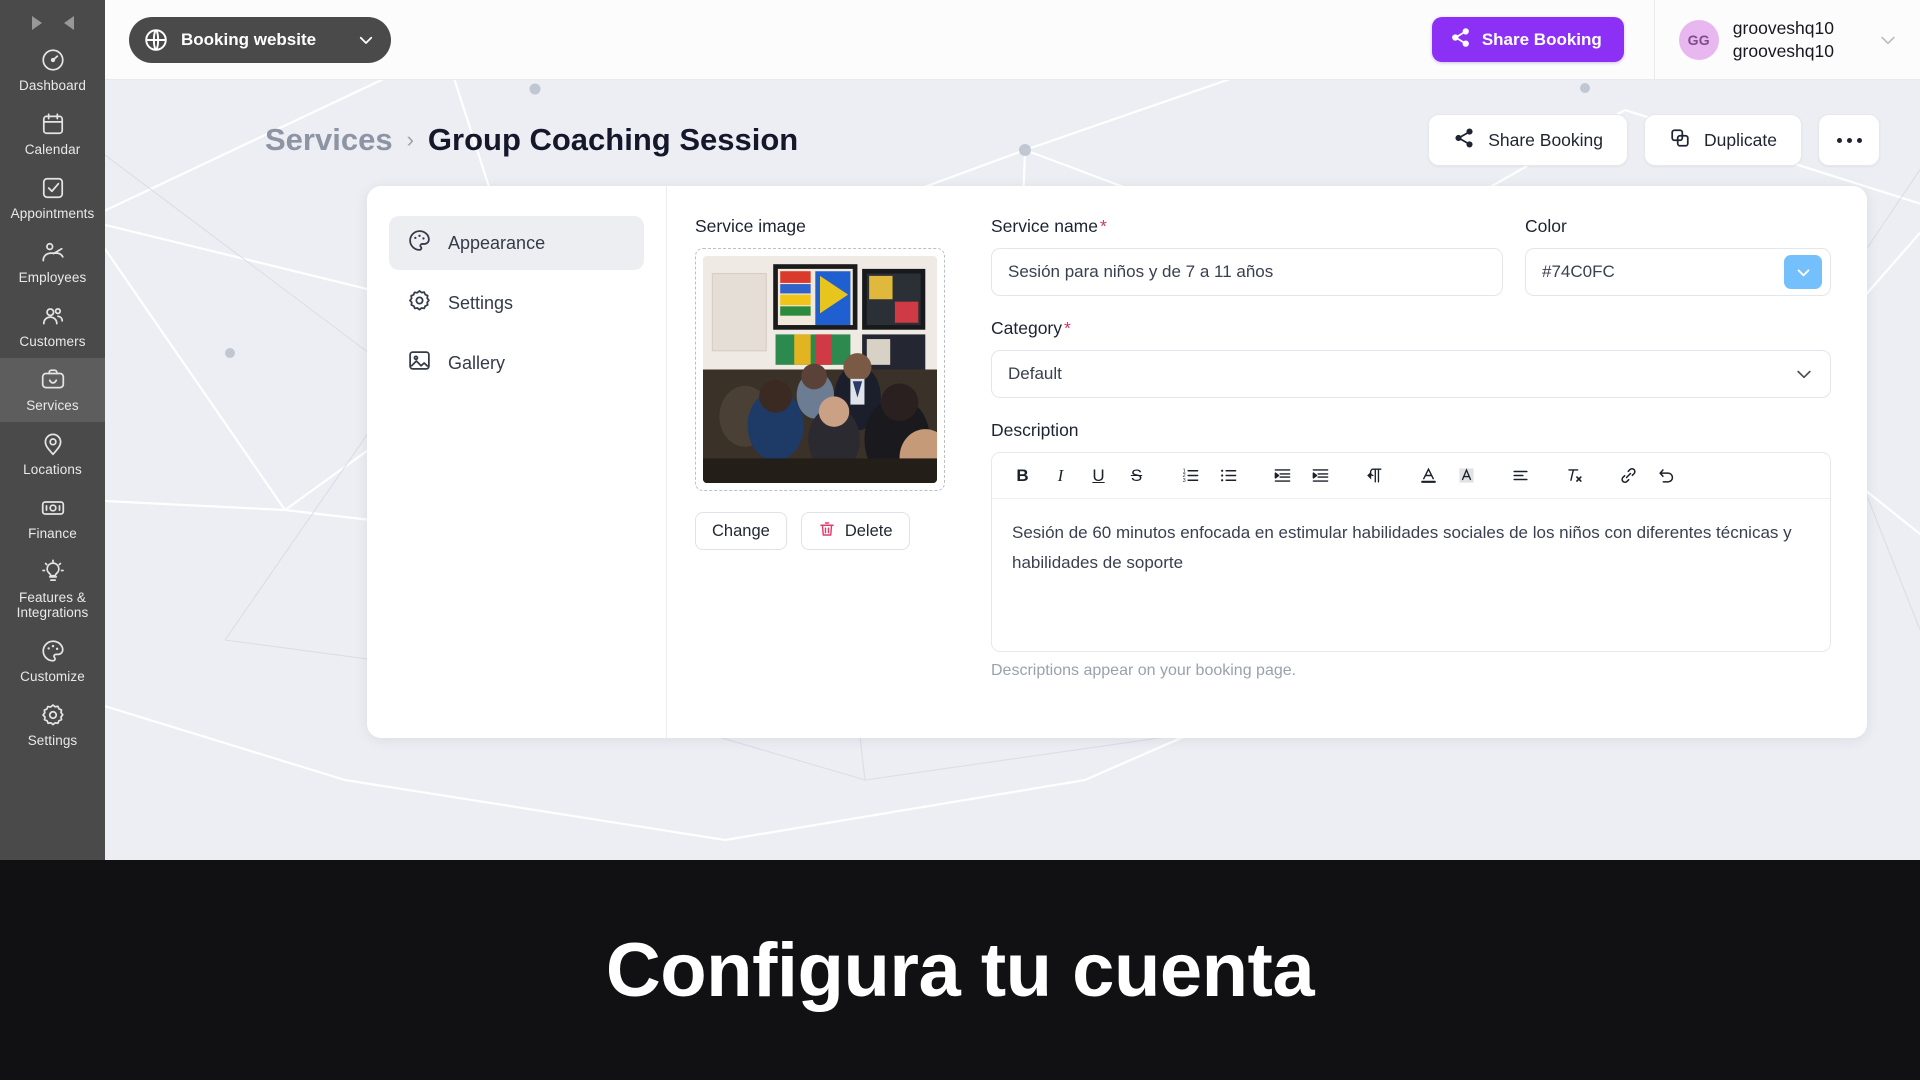 The height and width of the screenshot is (1080, 1920). I want to click on category-field-group: Category * Default, so click(1411, 358).